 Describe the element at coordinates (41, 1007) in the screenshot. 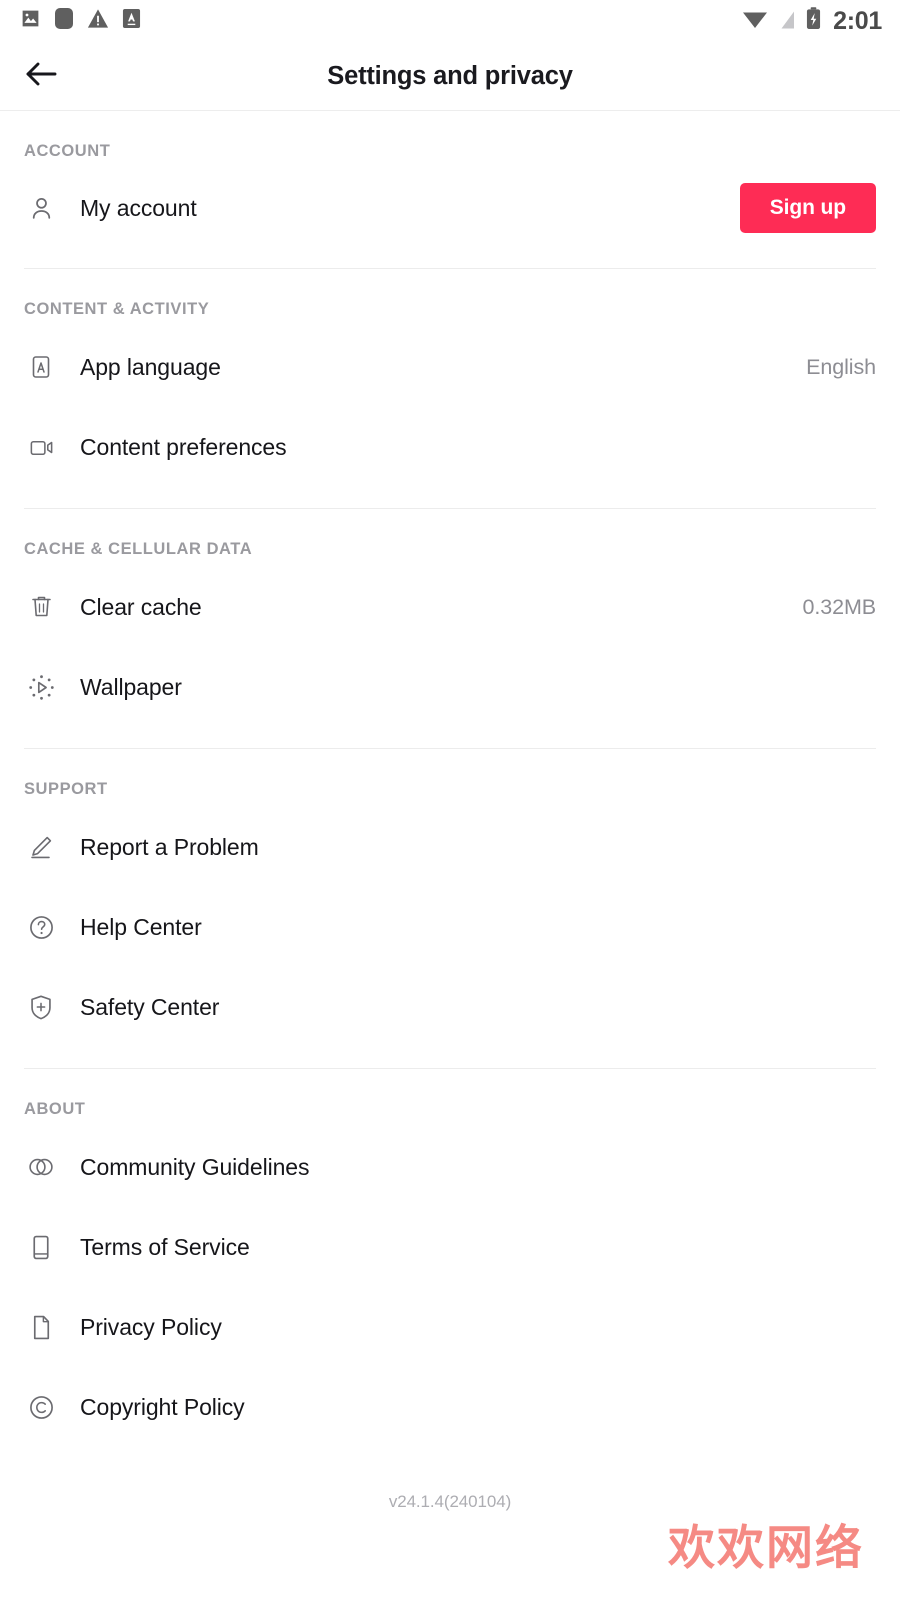

I see `shield-plus-icon` at that location.